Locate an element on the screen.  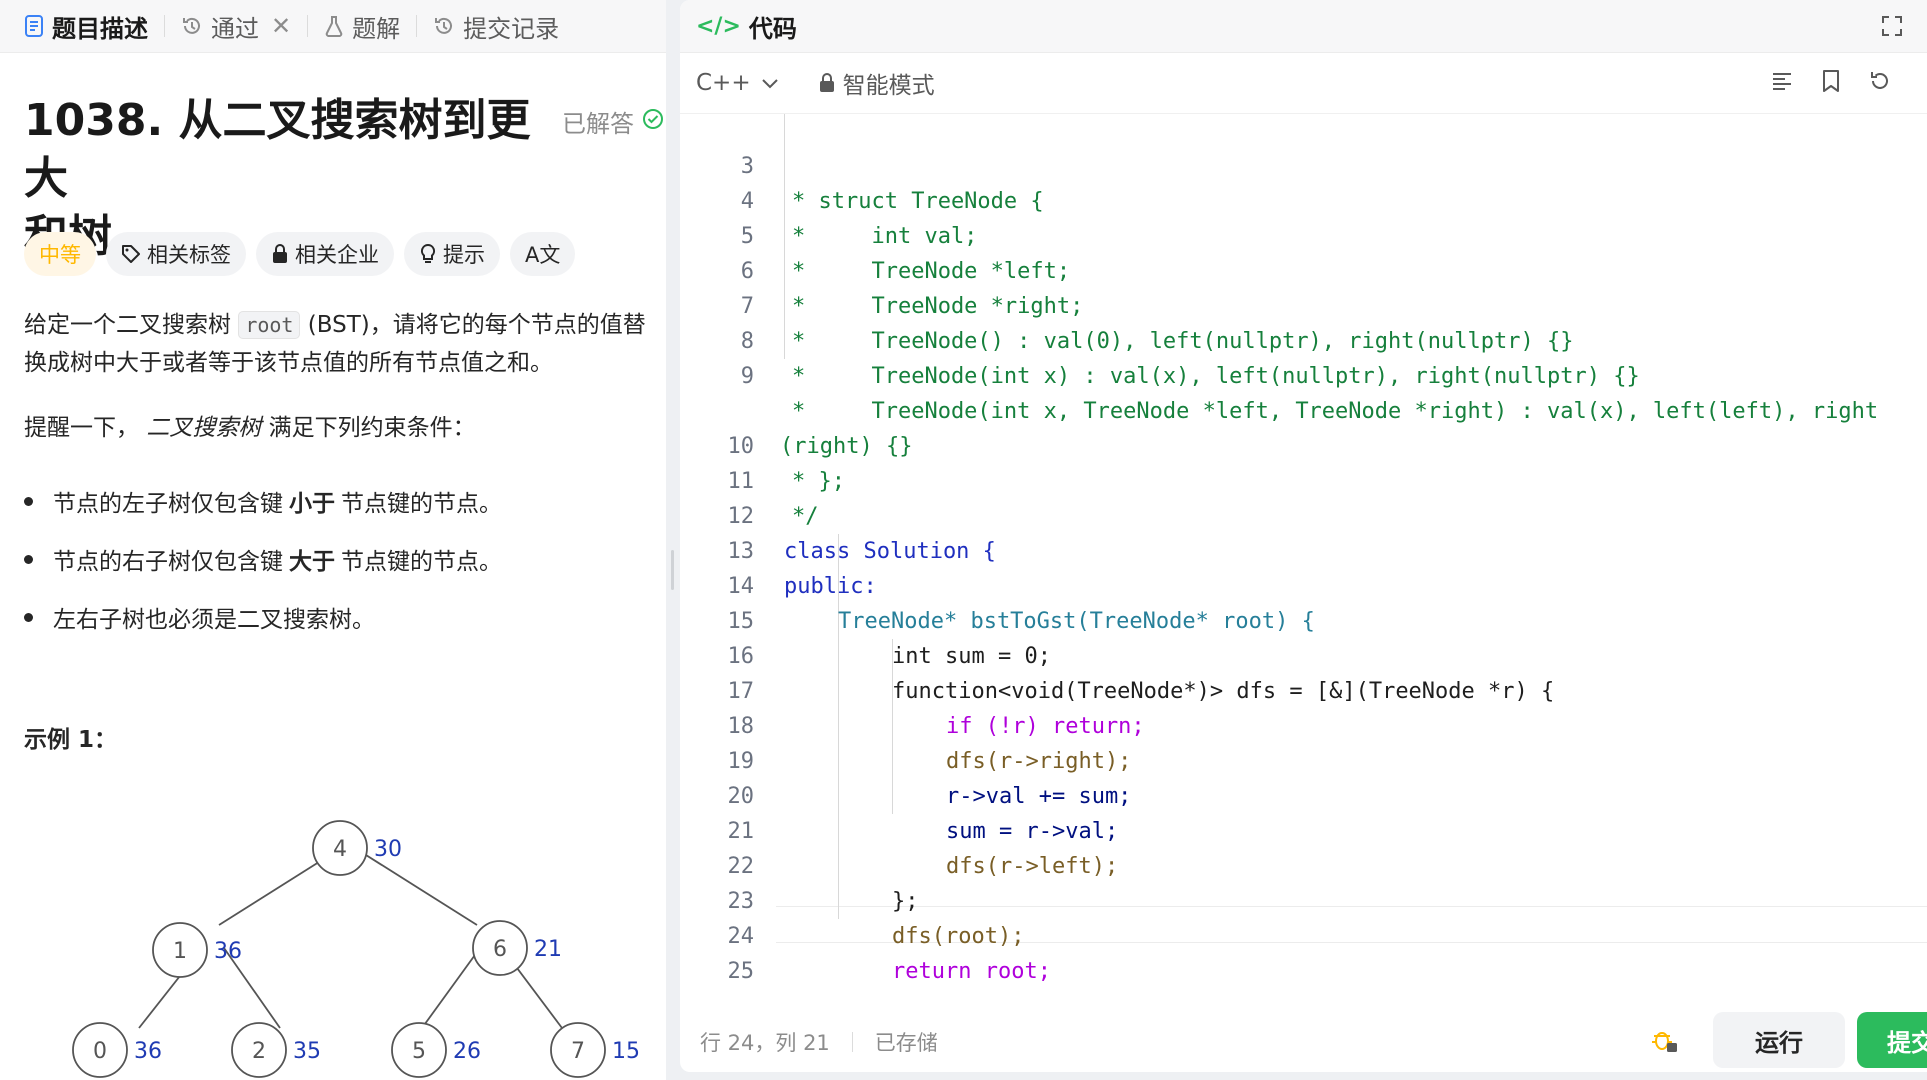
code-line: 15 int sum = 0; is located at coordinates (865, 619).